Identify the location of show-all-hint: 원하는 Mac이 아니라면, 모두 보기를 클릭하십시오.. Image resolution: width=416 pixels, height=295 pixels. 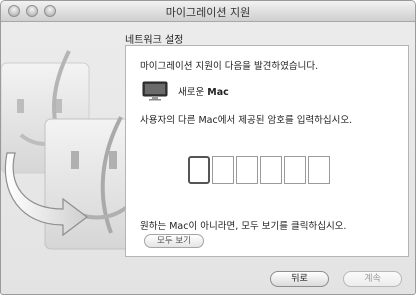
(243, 226).